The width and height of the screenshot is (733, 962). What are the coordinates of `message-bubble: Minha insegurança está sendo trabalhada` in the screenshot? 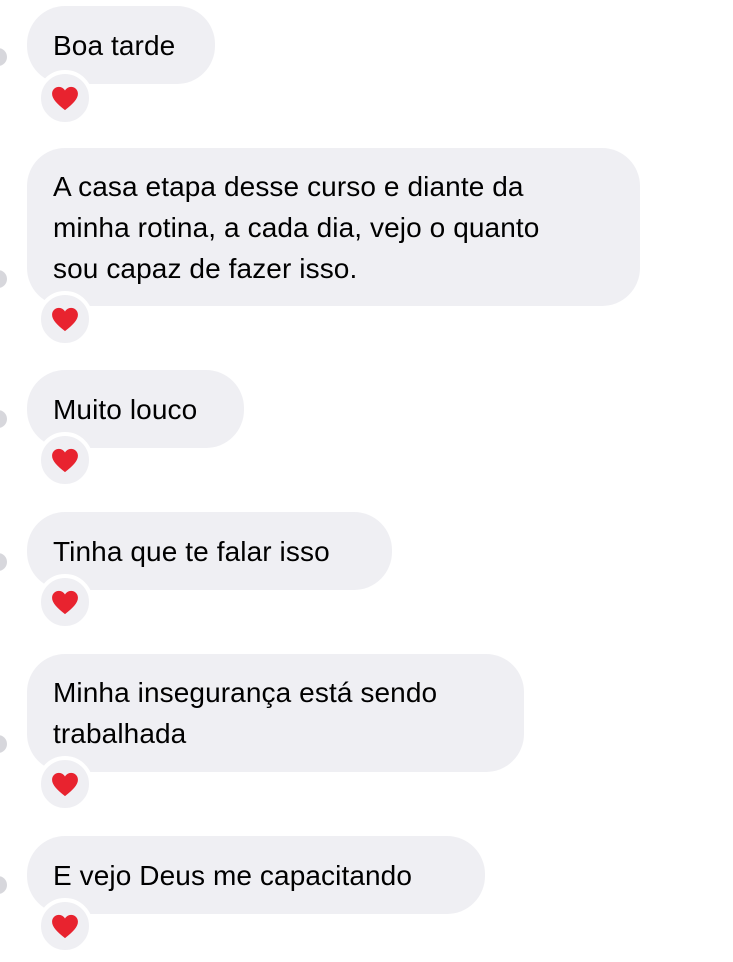 It's located at (275, 713).